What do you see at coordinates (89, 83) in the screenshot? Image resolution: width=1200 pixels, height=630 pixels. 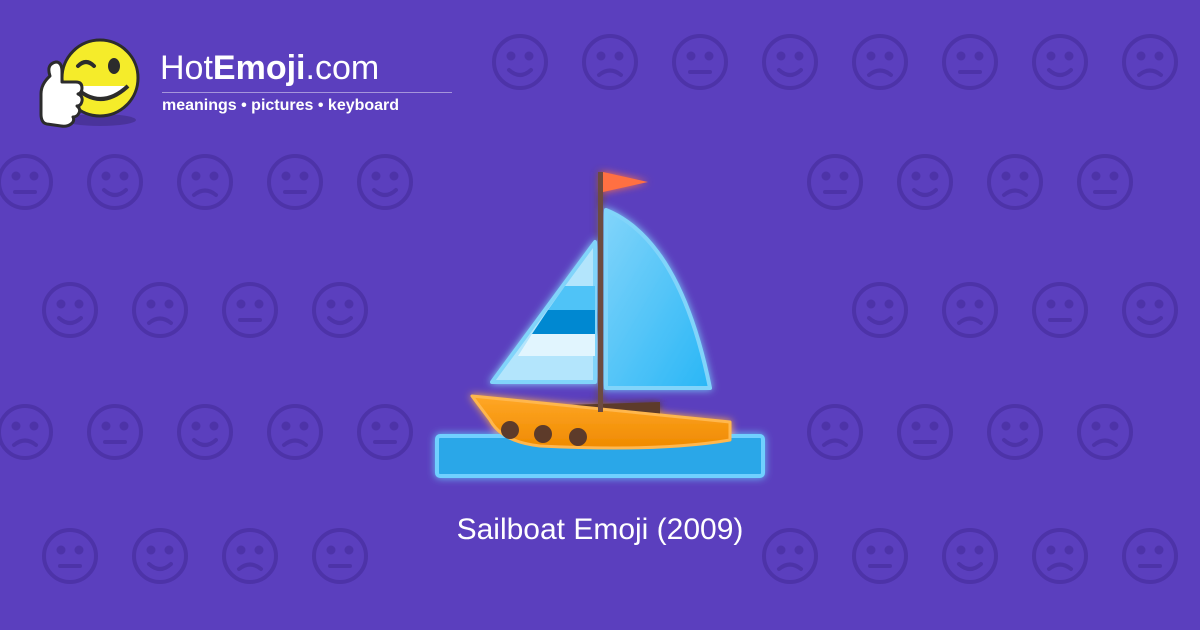 I see `thumbs-up-wink-icon` at bounding box center [89, 83].